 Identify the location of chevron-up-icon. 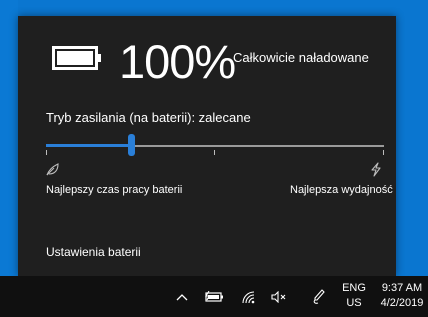
(182, 296).